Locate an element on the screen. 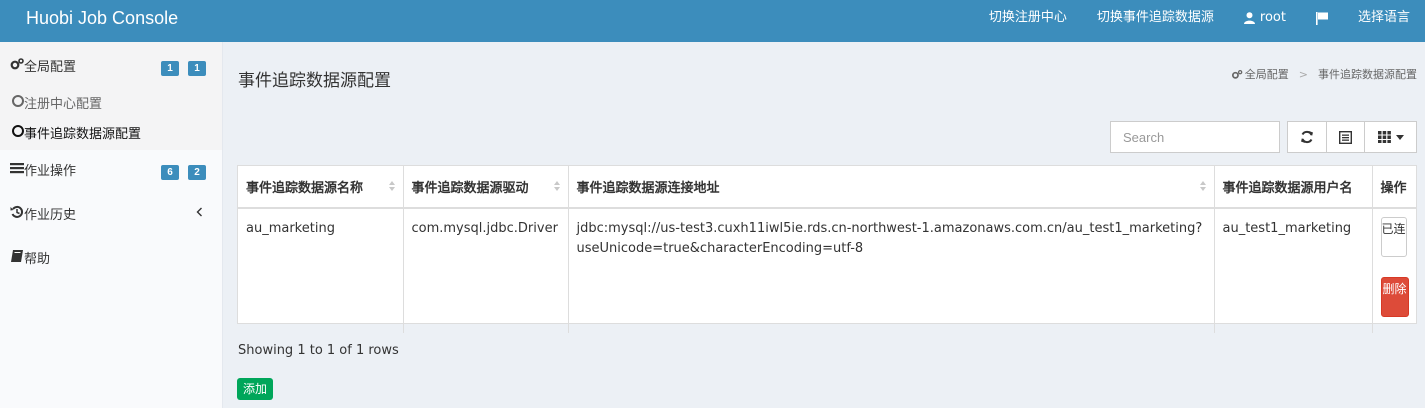 This screenshot has width=1425, height=408. count-badge: 6 is located at coordinates (170, 172).